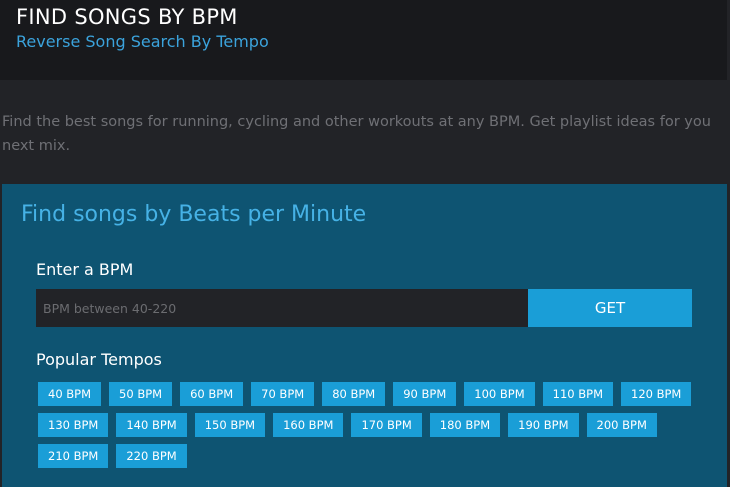 The width and height of the screenshot is (730, 487). What do you see at coordinates (282, 308) in the screenshot?
I see `bpm-input` at bounding box center [282, 308].